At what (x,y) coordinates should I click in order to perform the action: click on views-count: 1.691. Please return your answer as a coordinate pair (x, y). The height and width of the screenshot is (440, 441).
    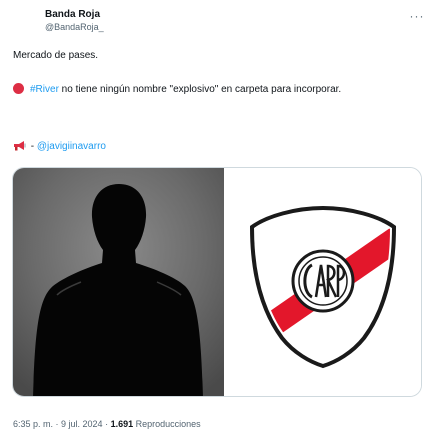
    Looking at the image, I should click on (122, 424).